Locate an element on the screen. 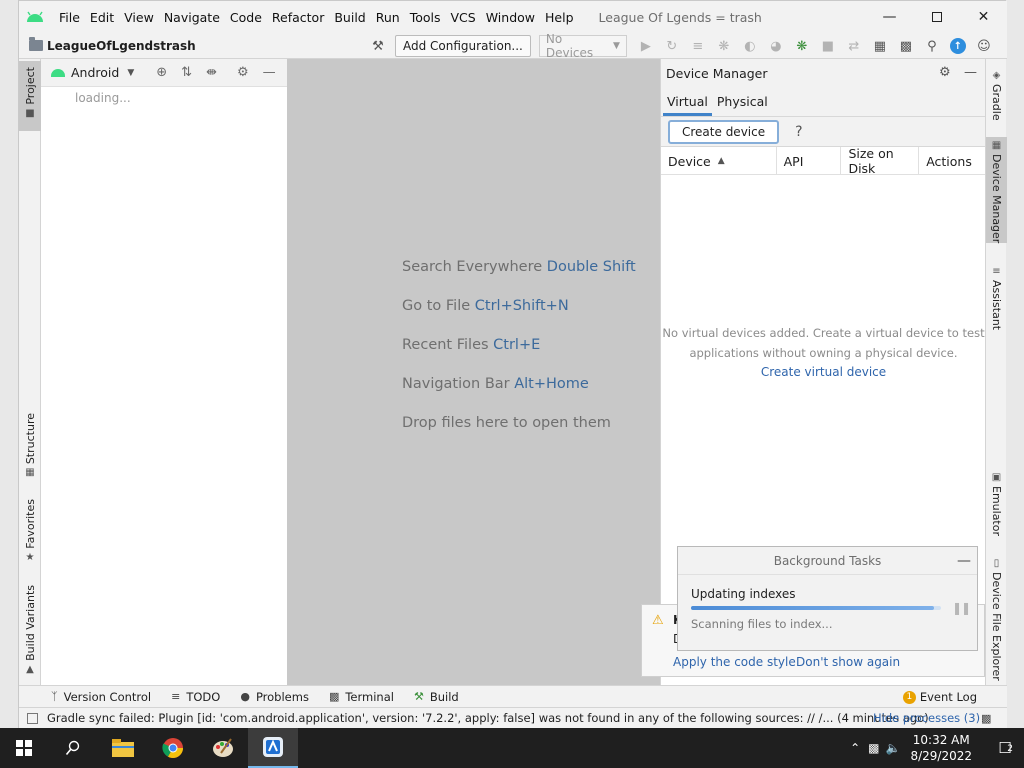 The height and width of the screenshot is (768, 1024). android-studio-logo-icon is located at coordinates (35, 16).